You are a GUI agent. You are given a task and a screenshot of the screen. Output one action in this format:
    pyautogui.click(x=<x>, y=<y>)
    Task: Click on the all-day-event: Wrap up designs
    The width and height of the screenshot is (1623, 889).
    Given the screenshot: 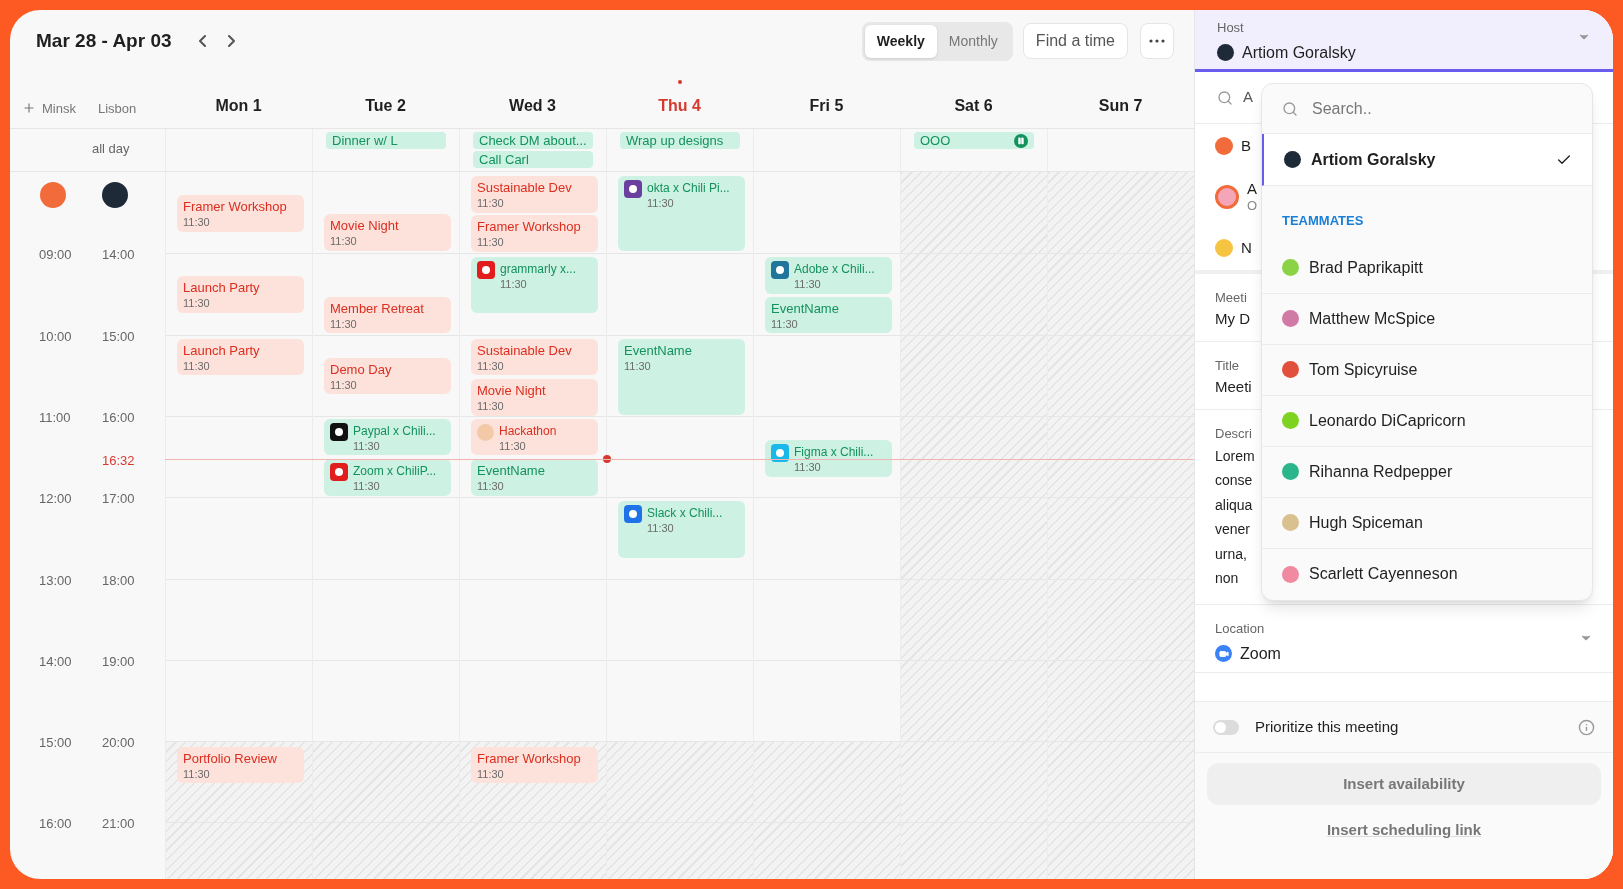 What is the action you would take?
    pyautogui.click(x=680, y=140)
    